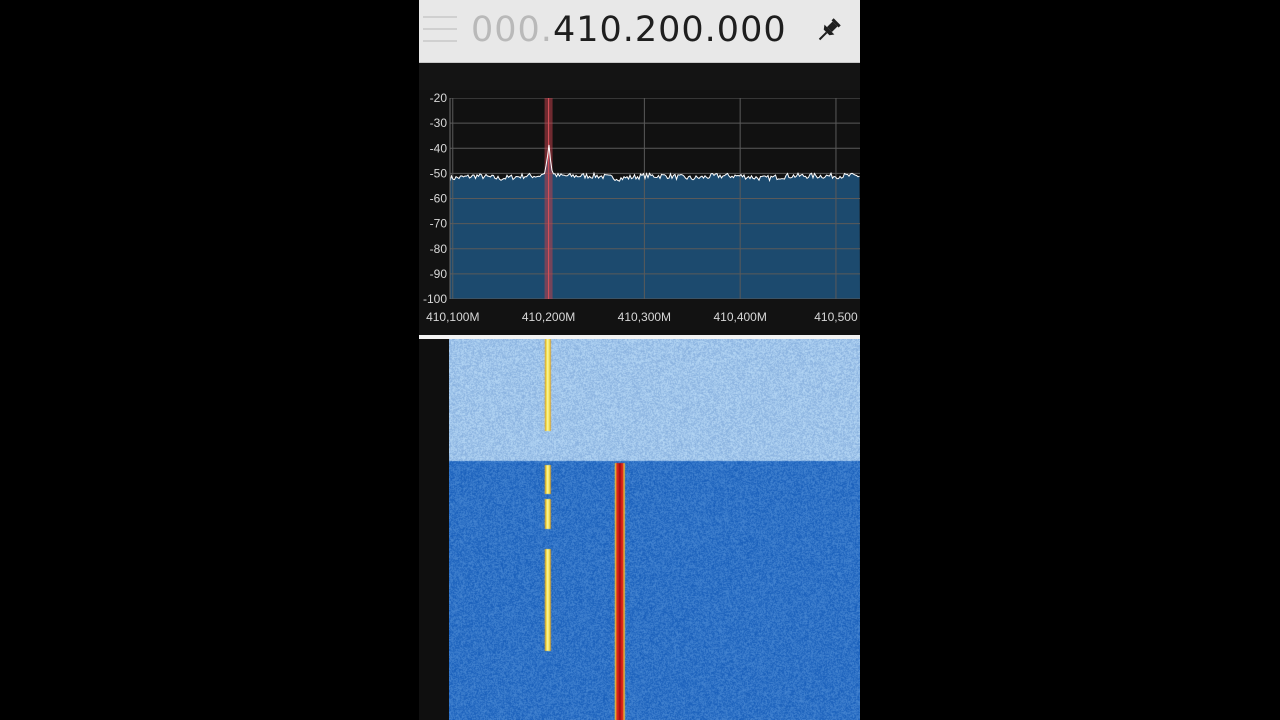  Describe the element at coordinates (548, 317) in the screenshot. I see `frequency-tick-label: 410,200M` at that location.